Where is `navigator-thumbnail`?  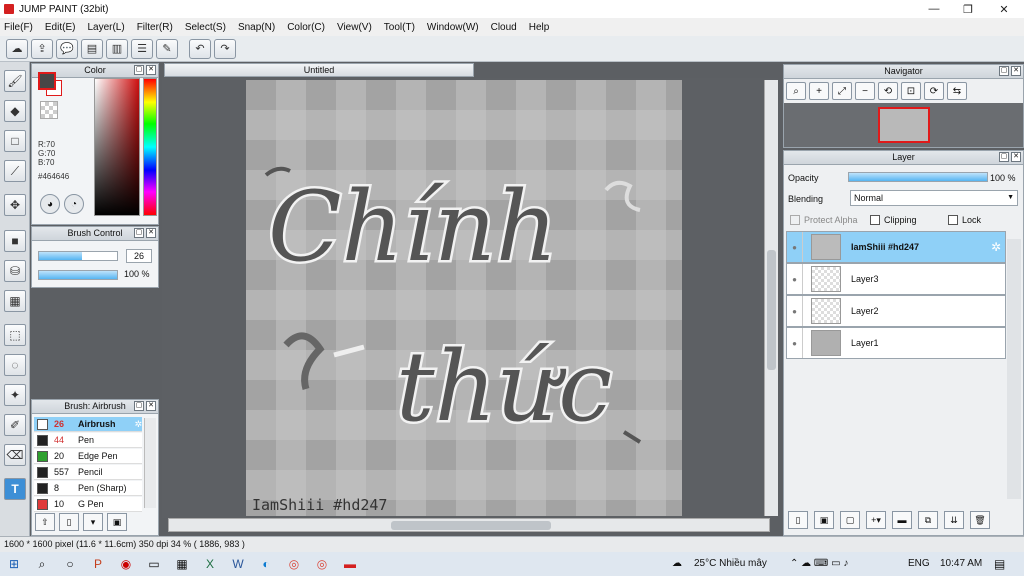
navigator-thumbnail is located at coordinates (904, 125).